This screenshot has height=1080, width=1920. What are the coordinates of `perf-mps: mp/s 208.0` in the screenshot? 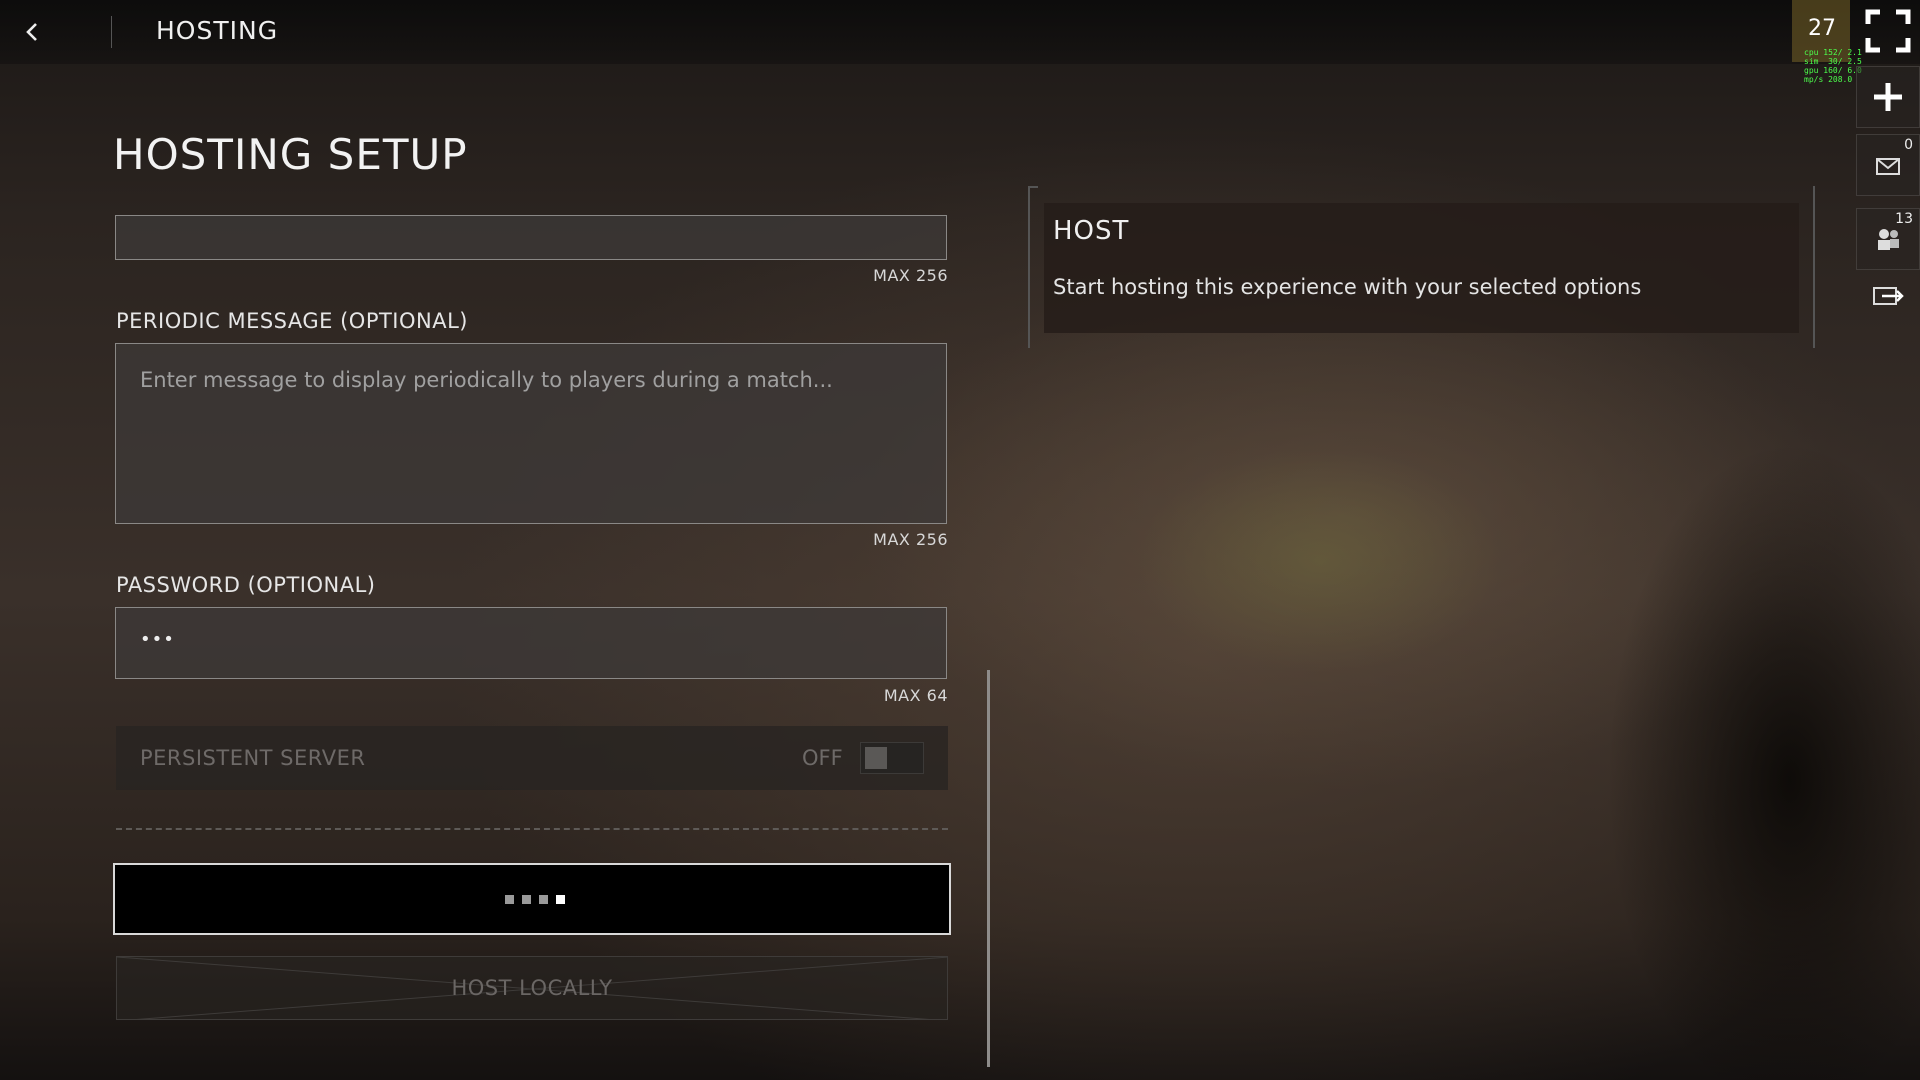 It's located at (1828, 79).